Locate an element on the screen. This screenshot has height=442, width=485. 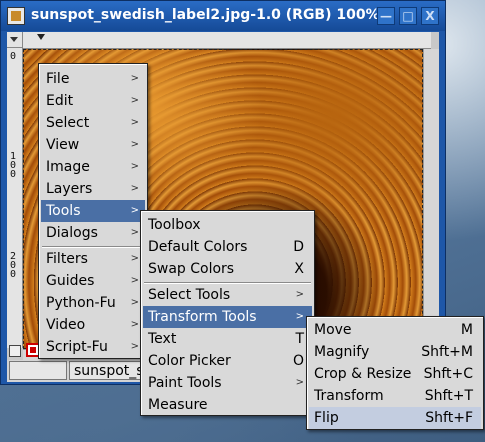
menu-item-label: Transform Tools is located at coordinates (202, 317).